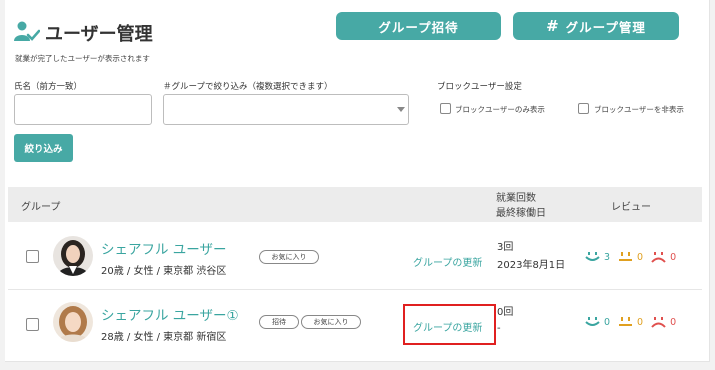  Describe the element at coordinates (505, 247) in the screenshot. I see `work-count-value: 3回` at that location.